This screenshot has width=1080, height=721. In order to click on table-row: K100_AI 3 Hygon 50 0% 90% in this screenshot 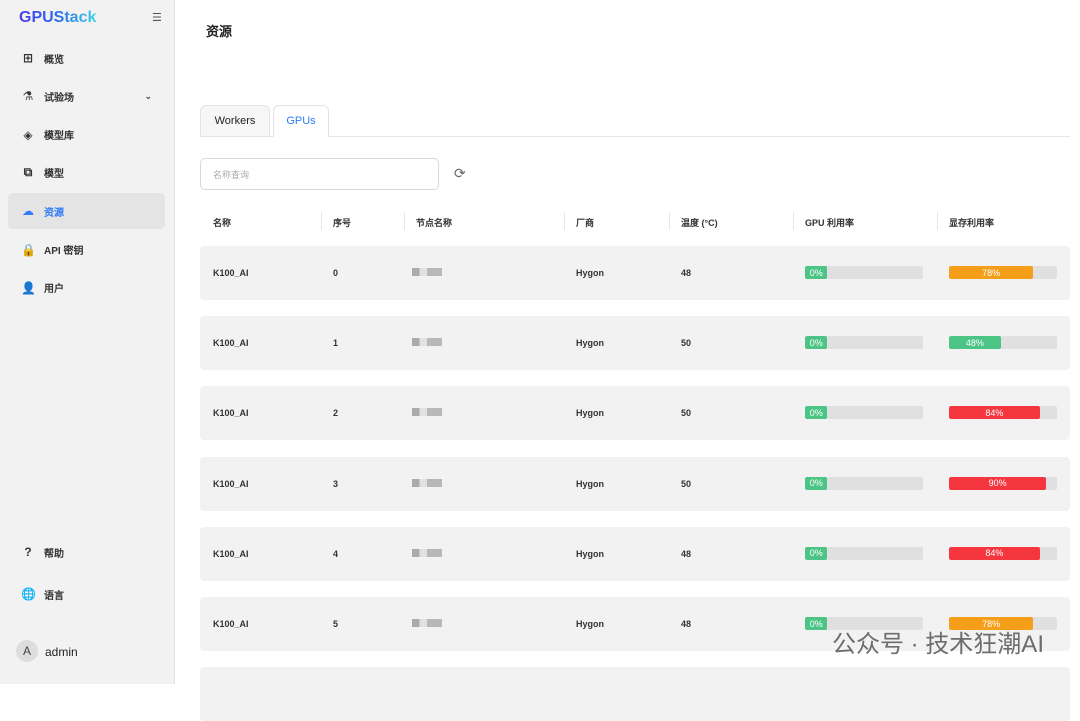, I will do `click(635, 483)`.